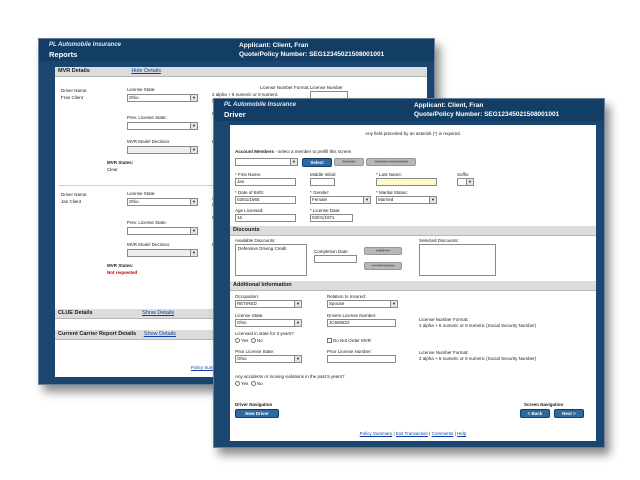  Describe the element at coordinates (250, 192) in the screenshot. I see `dob-label: * Date of Birth:` at that location.